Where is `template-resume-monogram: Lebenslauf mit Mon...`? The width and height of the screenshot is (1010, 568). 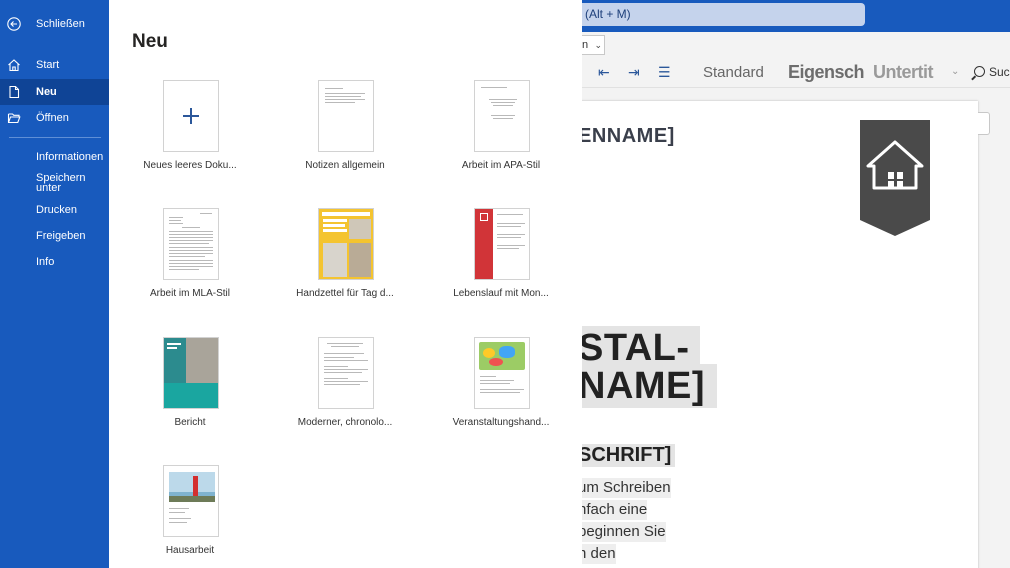
template-resume-monogram: Lebenslauf mit Mon... is located at coordinates (501, 258).